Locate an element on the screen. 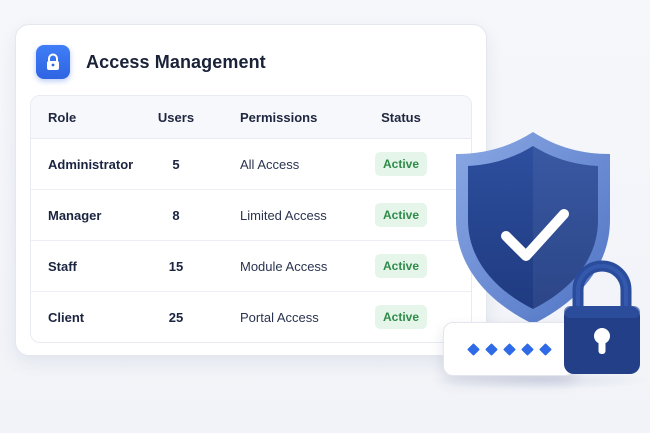 The height and width of the screenshot is (433, 650). table-row: Administrator 5 All Access Active is located at coordinates (251, 164).